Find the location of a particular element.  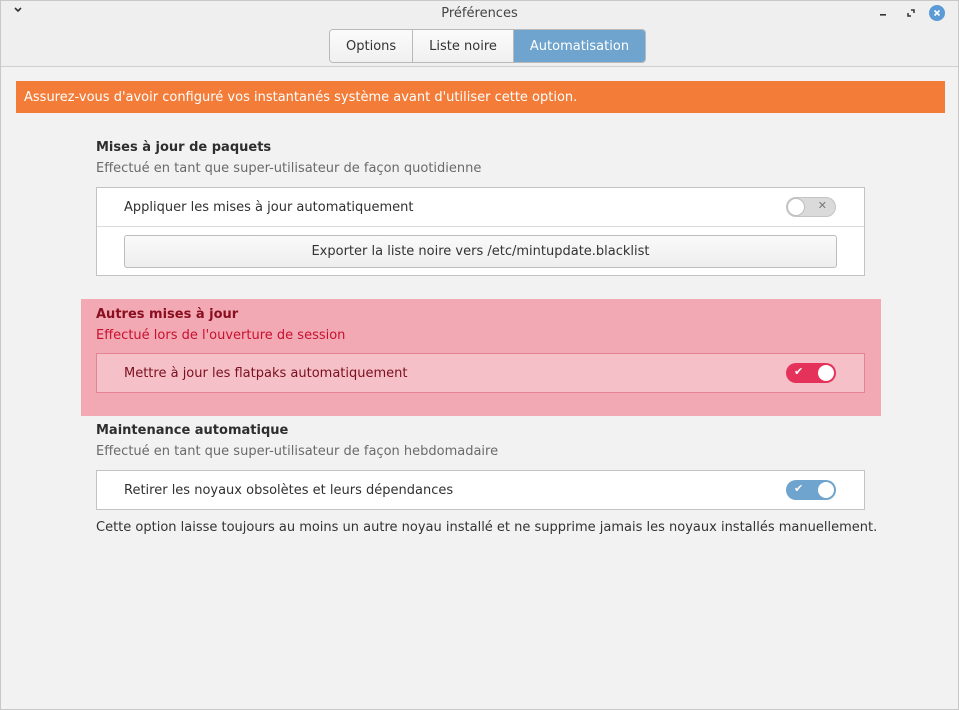

minimize-button is located at coordinates (883, 13).